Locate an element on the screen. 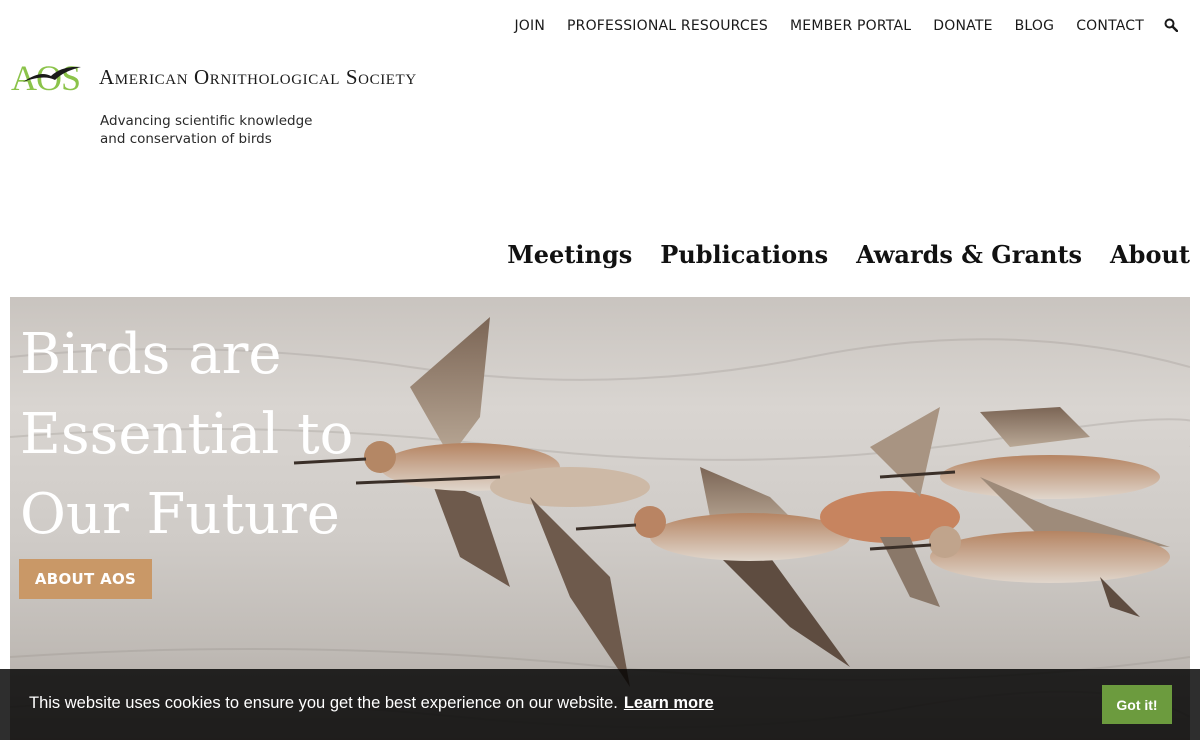 The image size is (1200, 740). nav-awards-grants: Awards & Grants is located at coordinates (969, 254).